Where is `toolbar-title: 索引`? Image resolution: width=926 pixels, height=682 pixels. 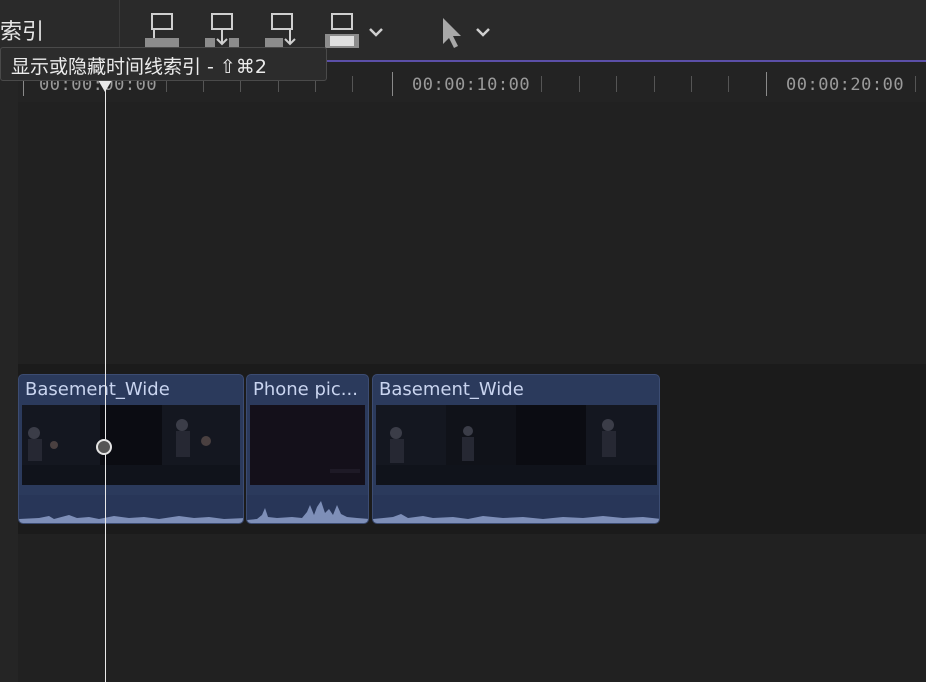
toolbar-title: 索引 is located at coordinates (22, 32).